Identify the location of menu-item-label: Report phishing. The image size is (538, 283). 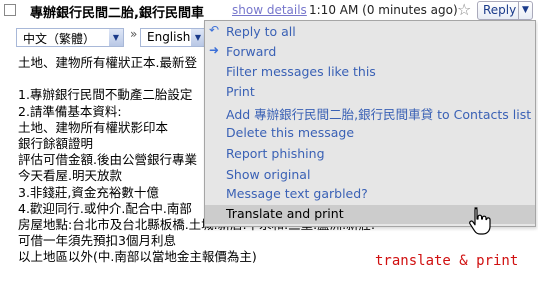
(275, 153).